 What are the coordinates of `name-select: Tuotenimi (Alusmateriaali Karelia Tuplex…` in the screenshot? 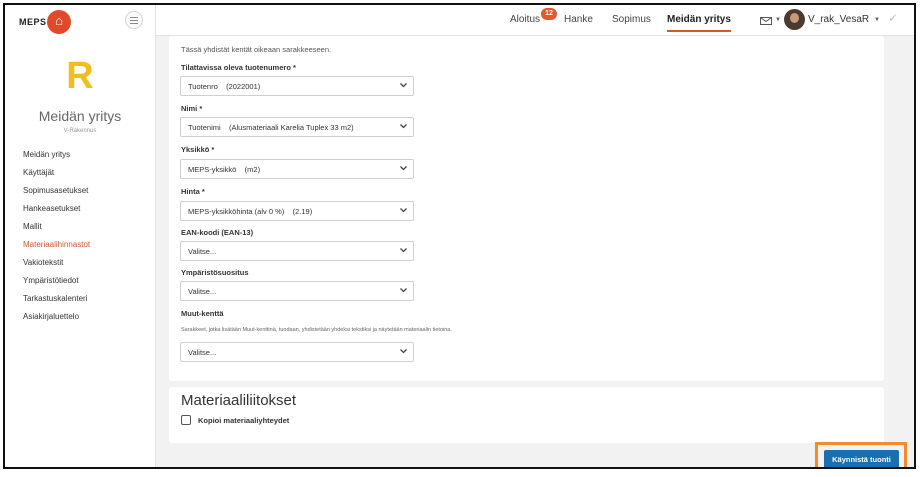 It's located at (297, 127).